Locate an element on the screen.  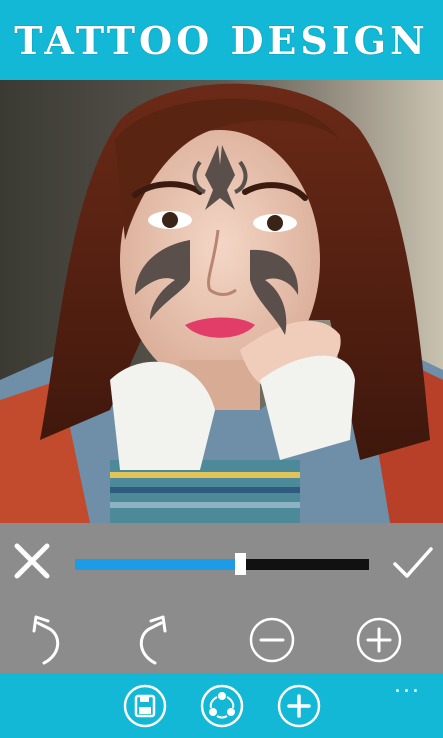
undo-button is located at coordinates (46, 641).